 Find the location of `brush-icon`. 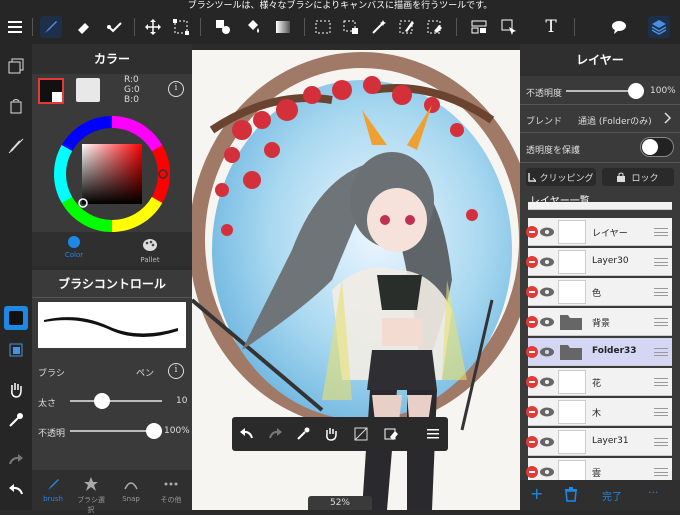

brush-icon is located at coordinates (51, 27).